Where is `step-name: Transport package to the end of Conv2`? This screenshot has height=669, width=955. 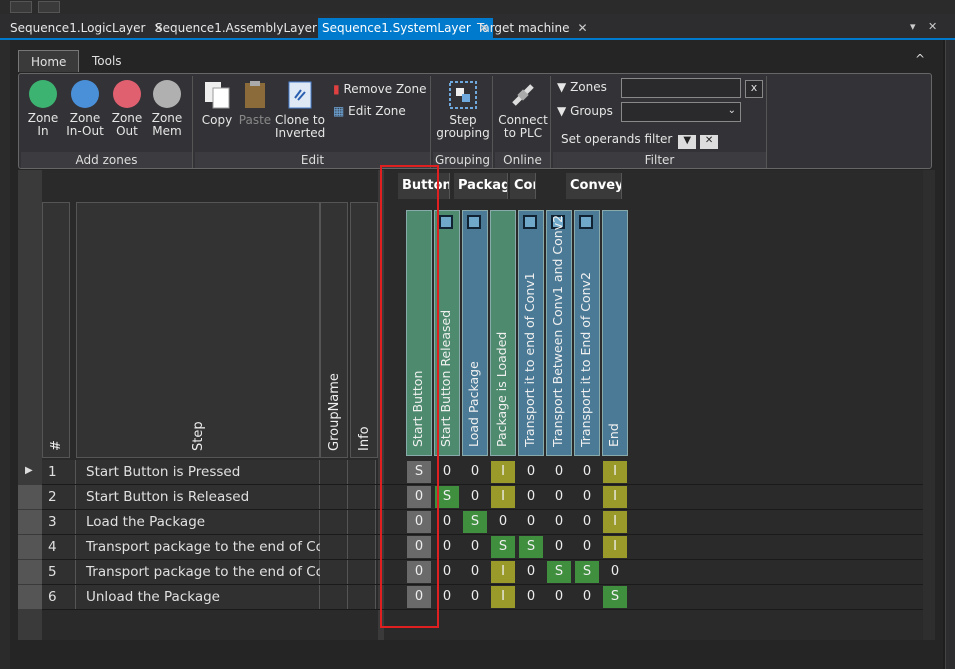 step-name: Transport package to the end of Conv2 is located at coordinates (212, 572).